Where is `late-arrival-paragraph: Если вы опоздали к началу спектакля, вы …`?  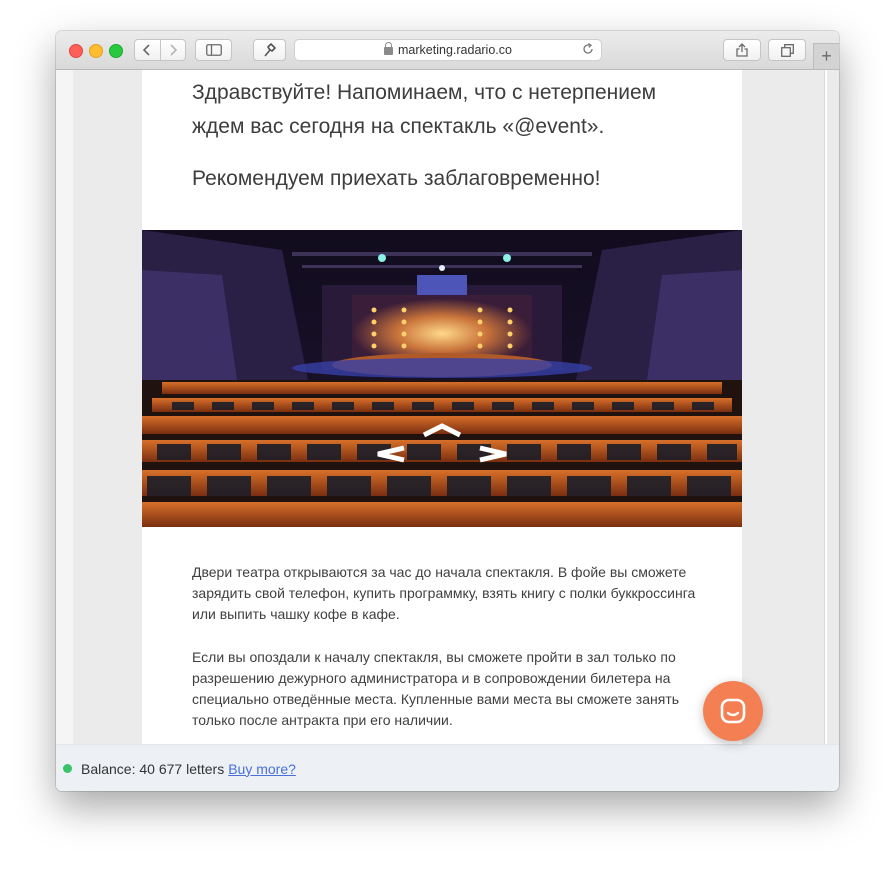 late-arrival-paragraph: Если вы опоздали к началу спектакля, вы … is located at coordinates (436, 688).